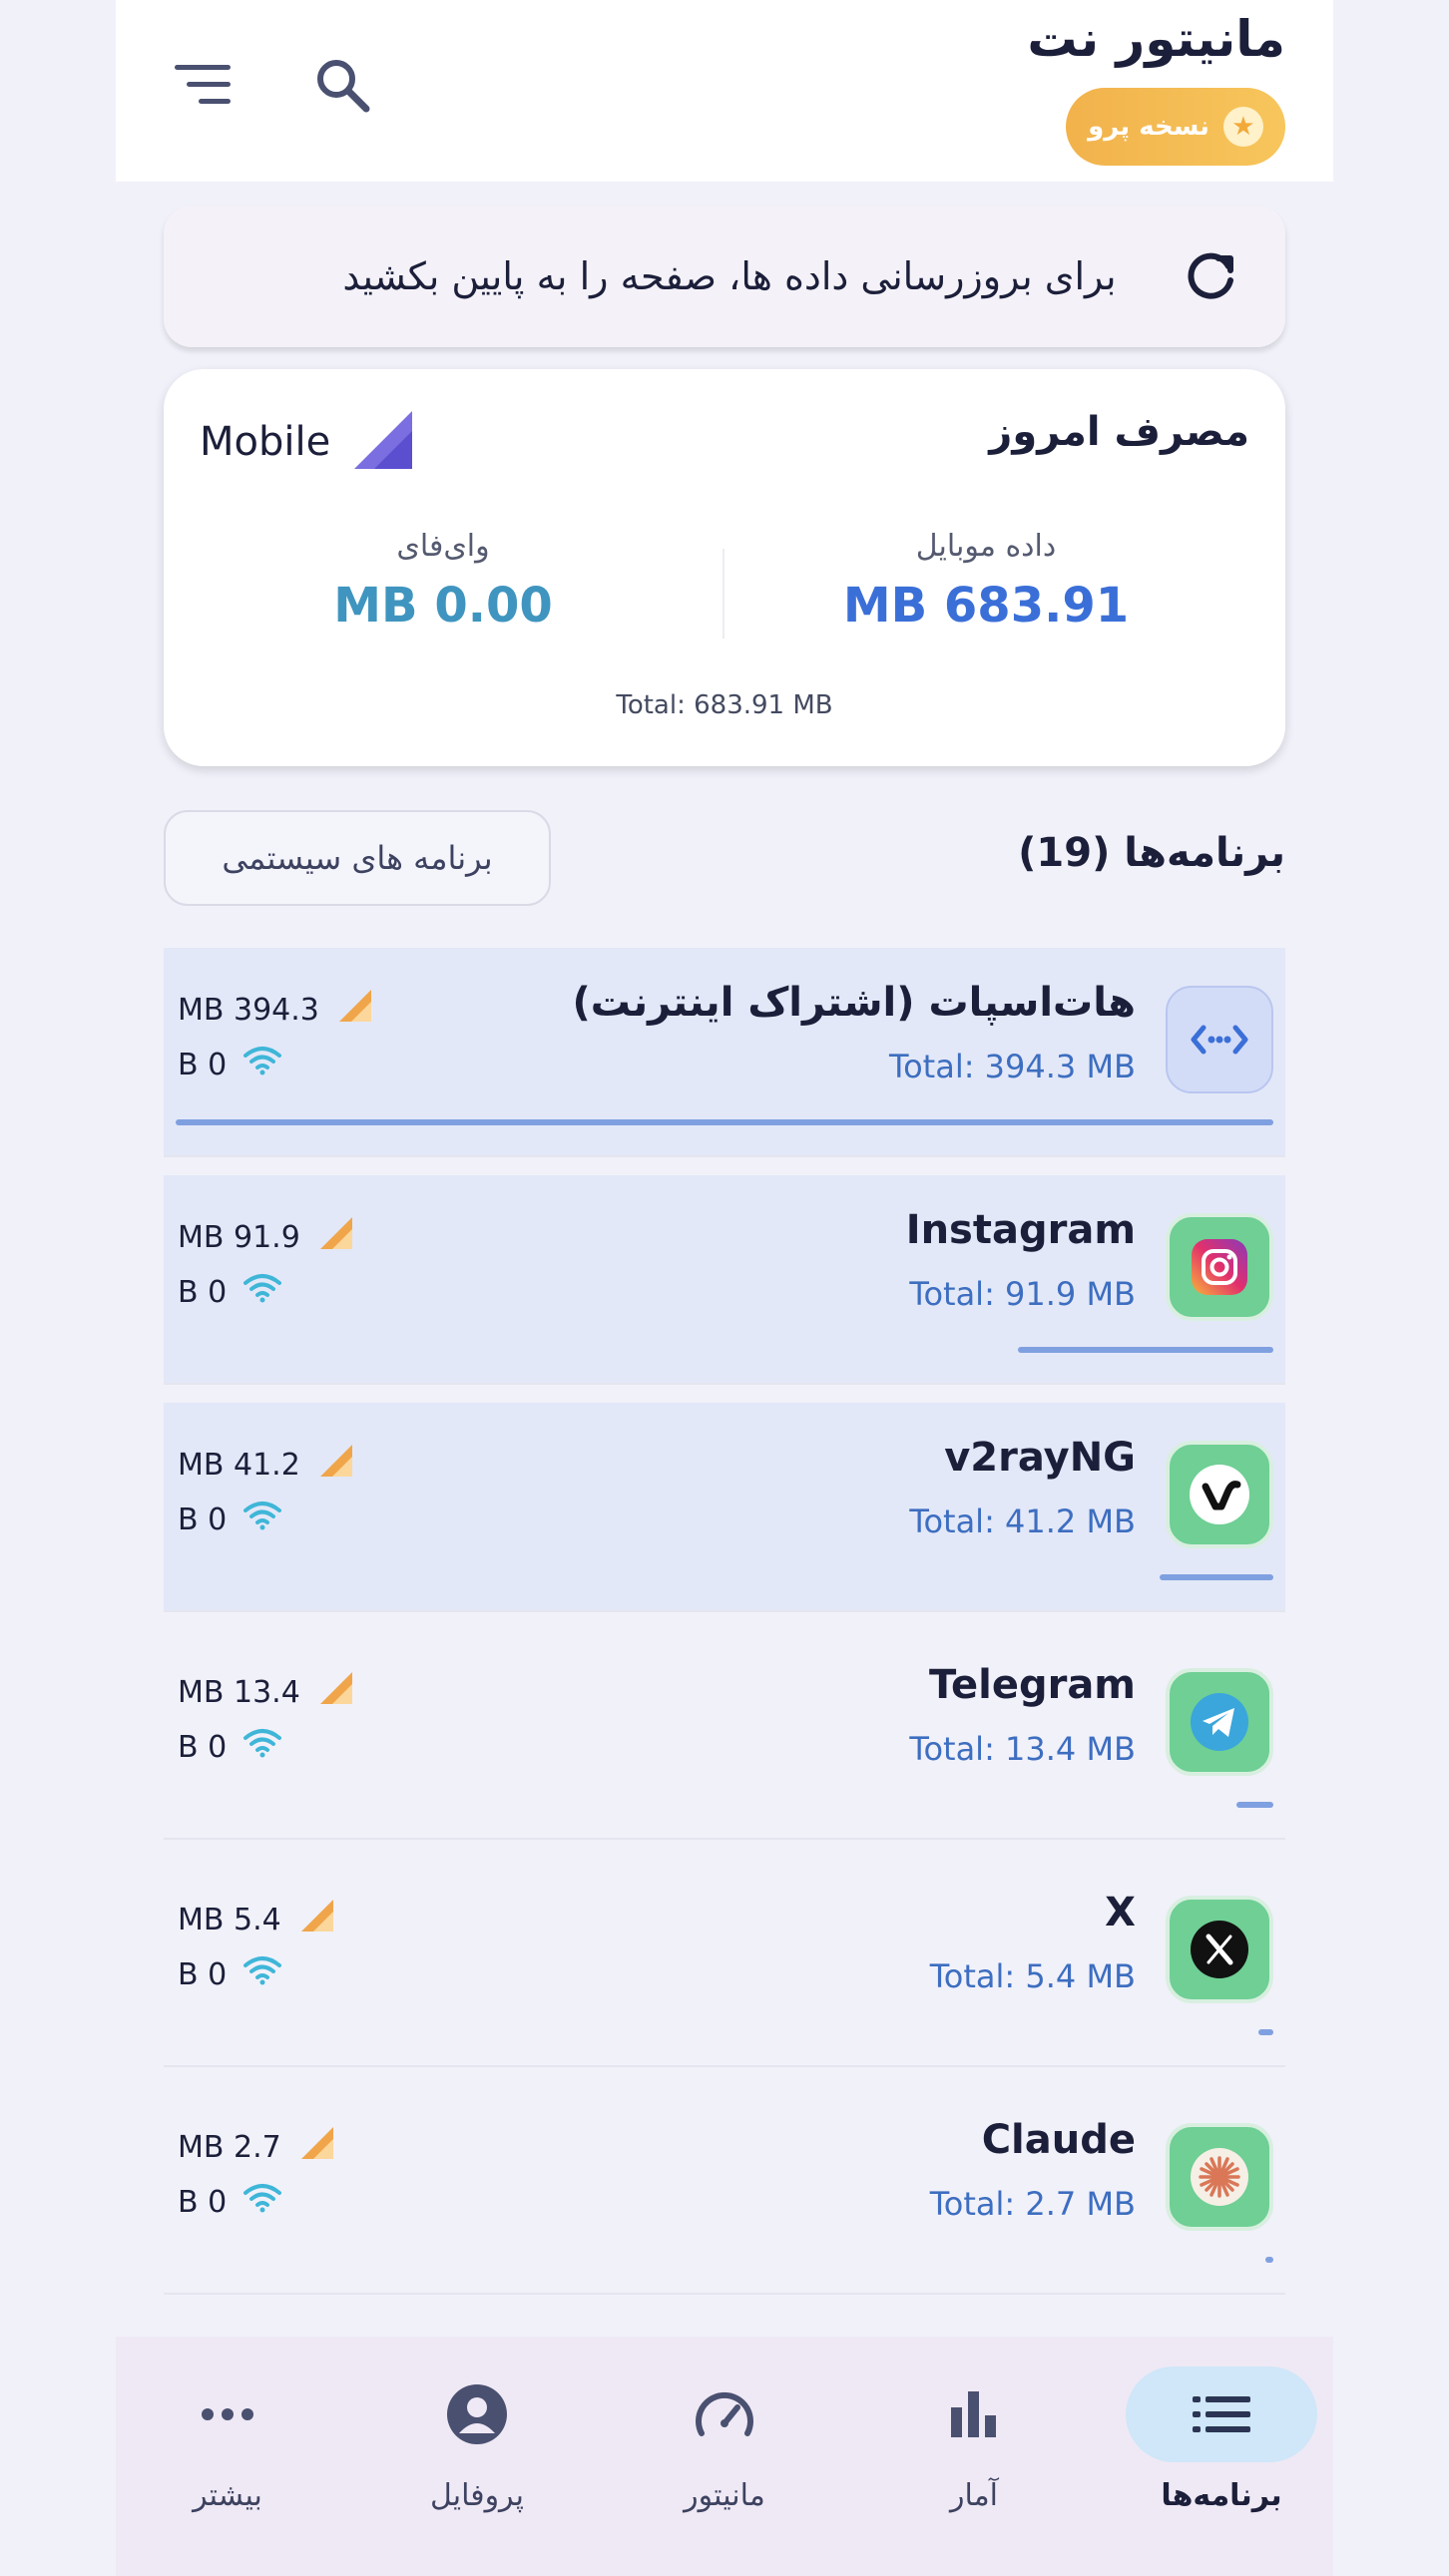 This screenshot has height=2576, width=1449. What do you see at coordinates (1242, 127) in the screenshot?
I see `medal-icon: ★` at bounding box center [1242, 127].